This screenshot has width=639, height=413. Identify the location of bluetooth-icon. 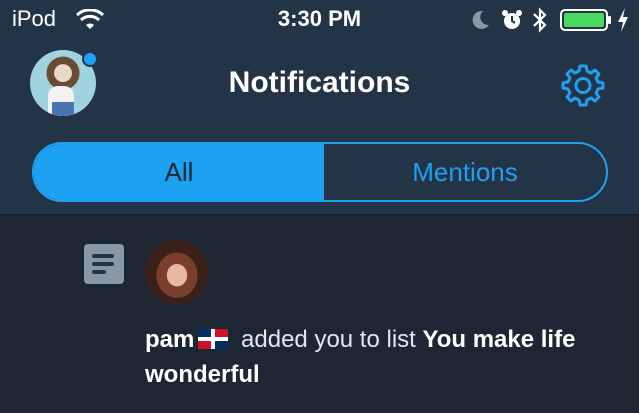
(540, 20).